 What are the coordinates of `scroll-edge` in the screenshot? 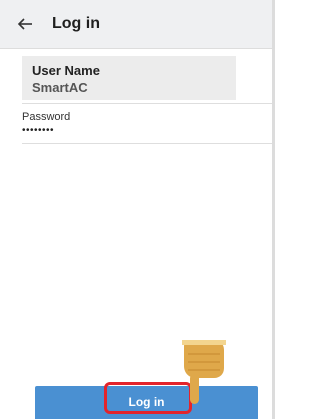 It's located at (273, 209).